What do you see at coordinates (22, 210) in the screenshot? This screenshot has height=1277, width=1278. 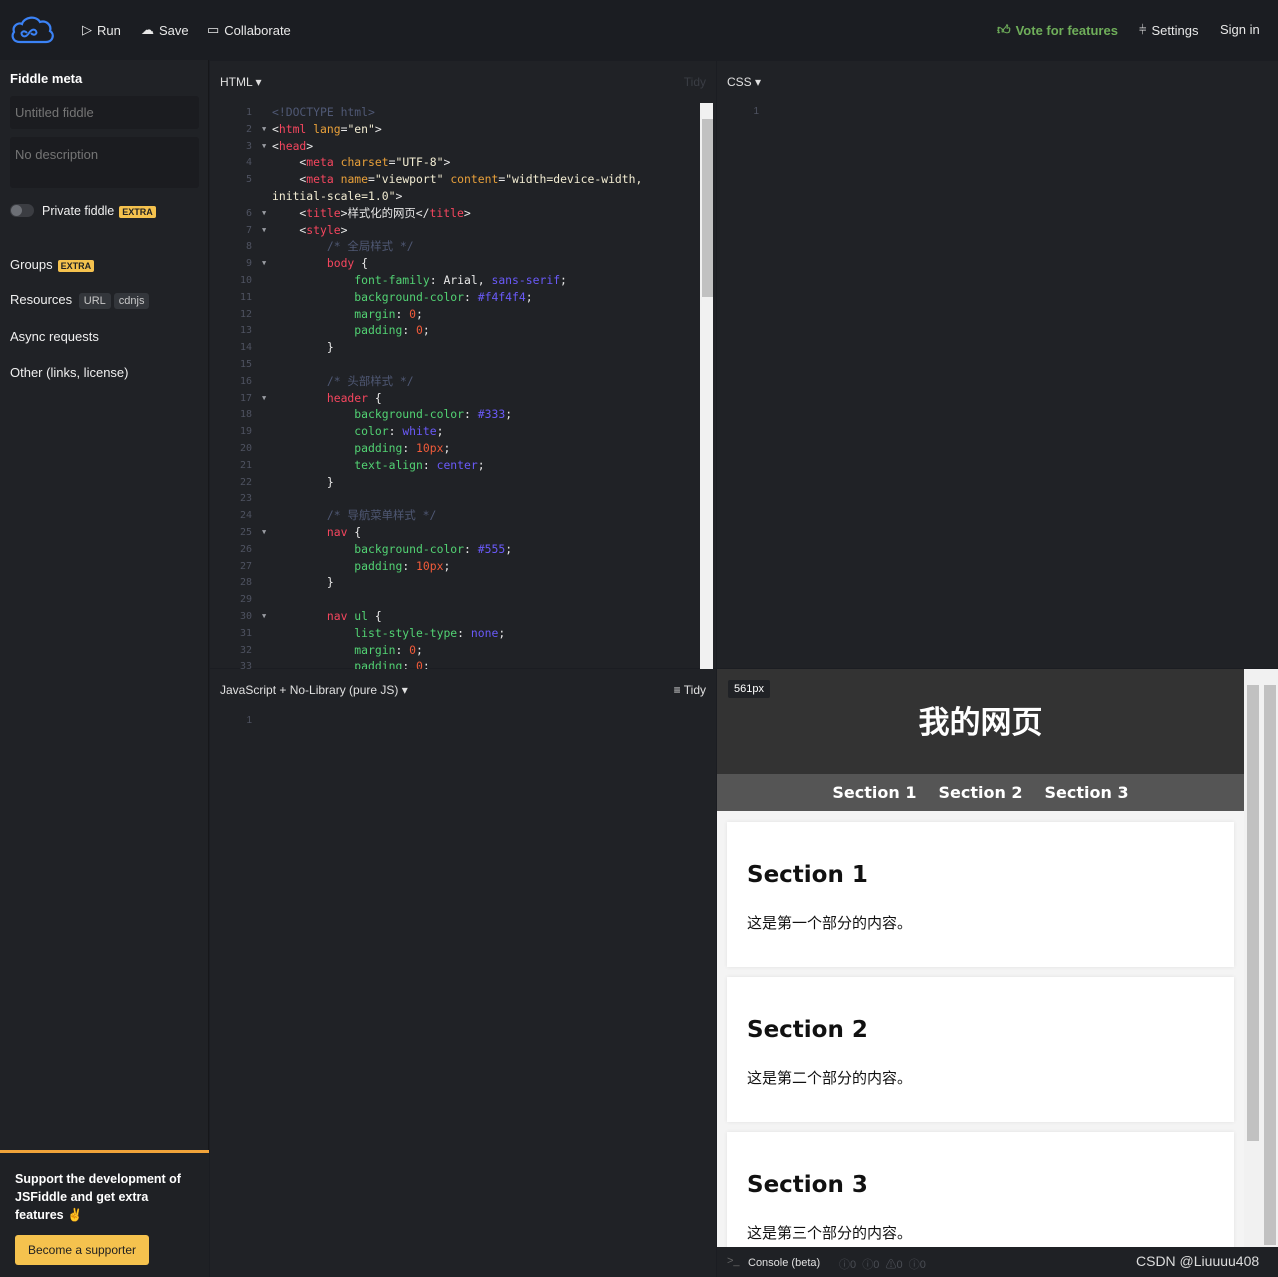 I see `private-toggle` at bounding box center [22, 210].